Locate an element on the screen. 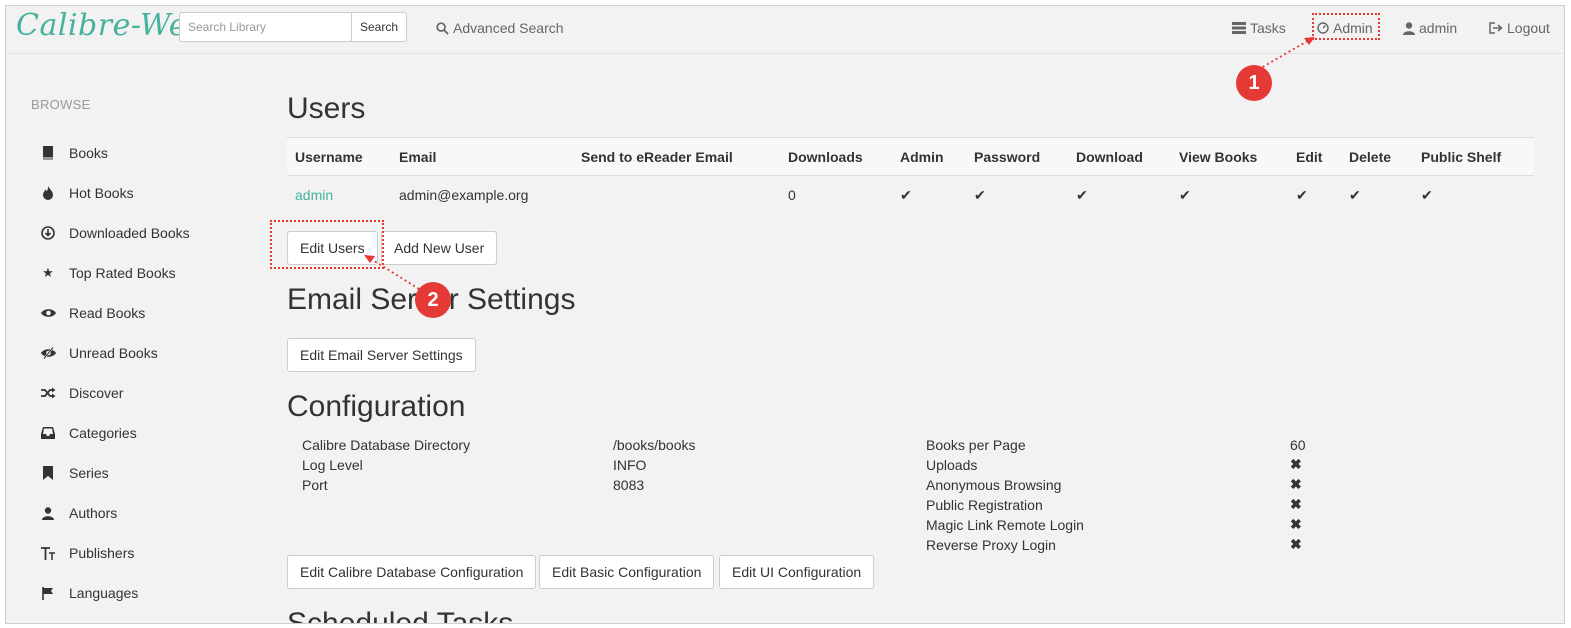 This screenshot has width=1571, height=628. callout-badge-2: 2 is located at coordinates (433, 300).